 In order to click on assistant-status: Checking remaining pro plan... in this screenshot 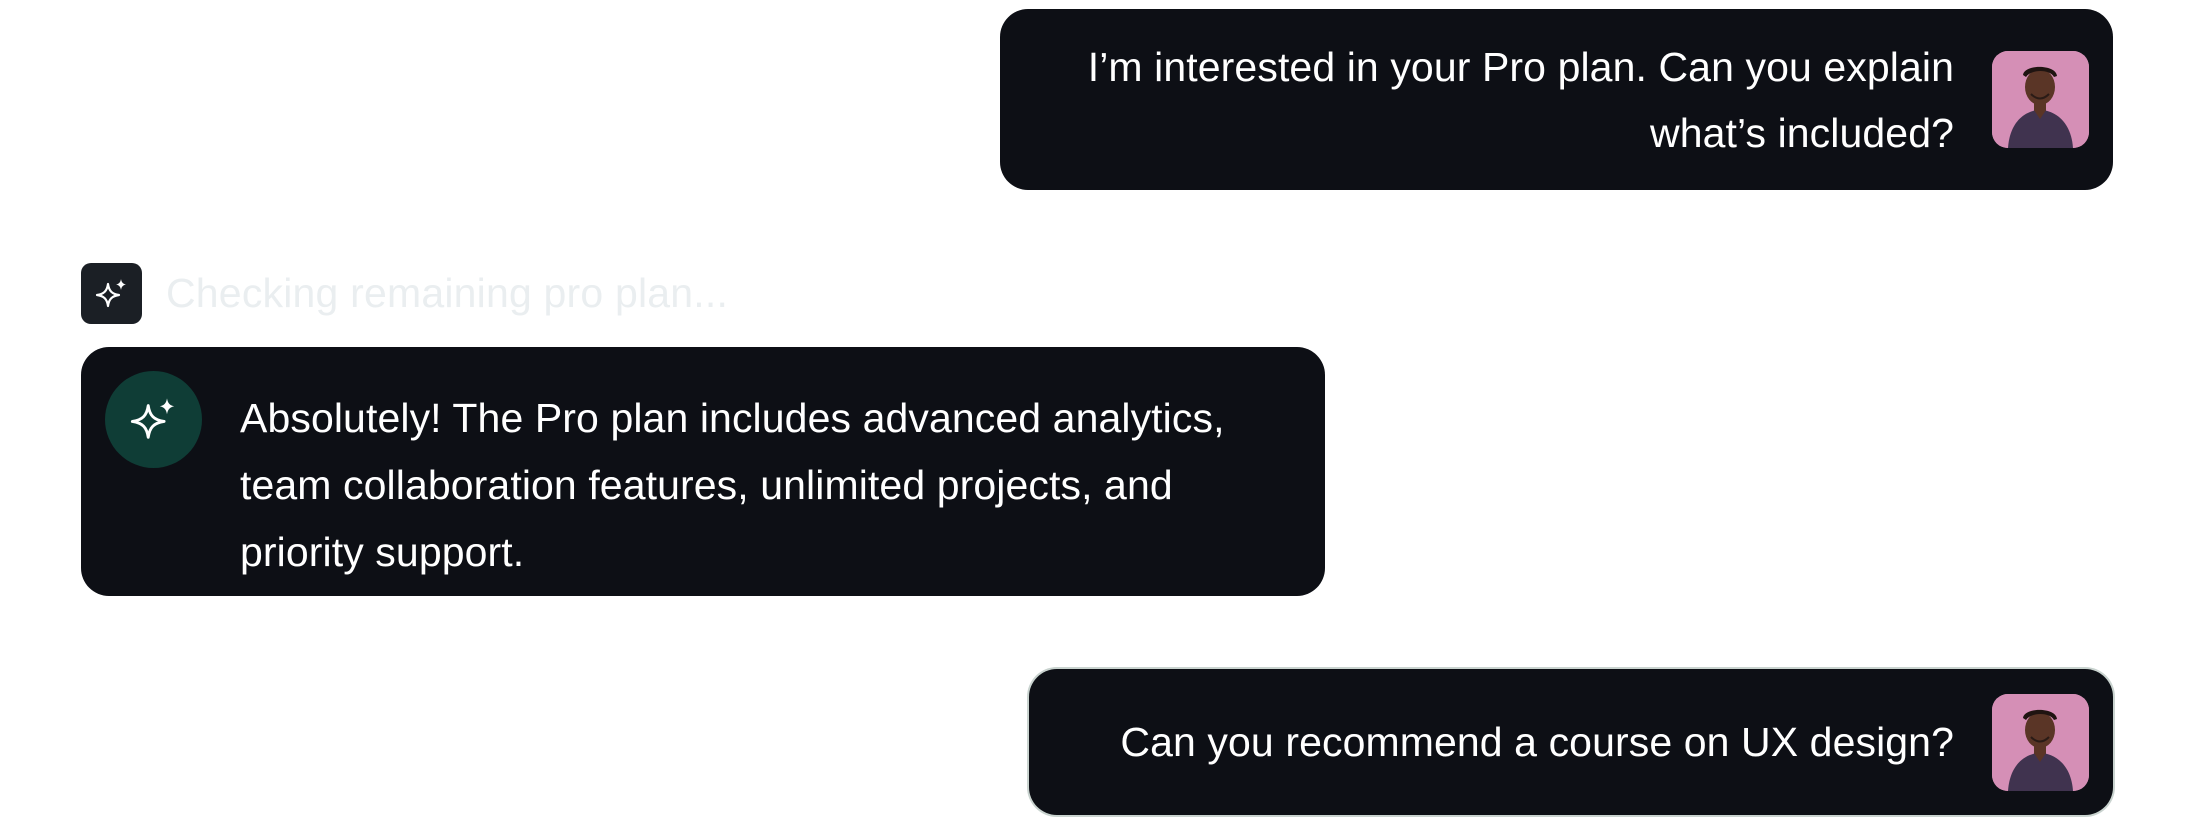, I will do `click(404, 293)`.